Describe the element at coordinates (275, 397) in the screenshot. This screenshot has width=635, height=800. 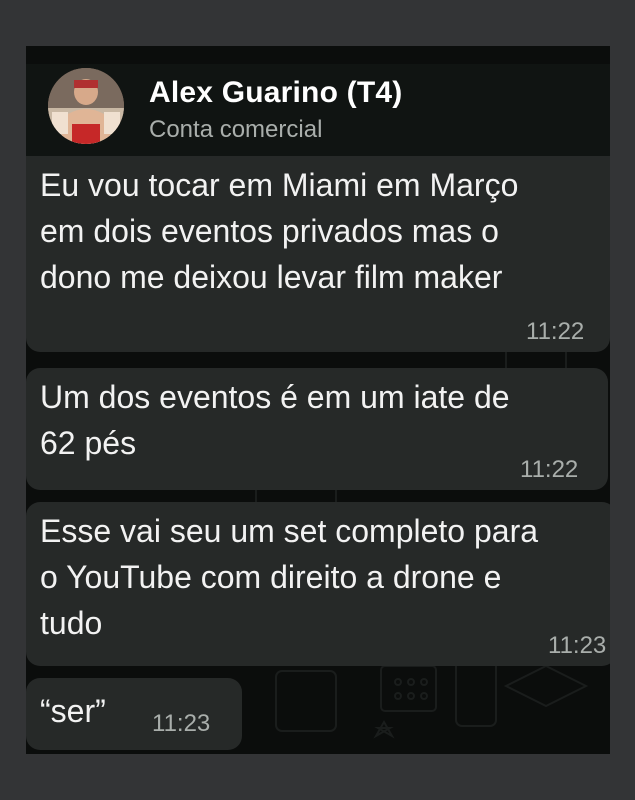
I see `message-line: Um dos eventos é em um iate de` at that location.